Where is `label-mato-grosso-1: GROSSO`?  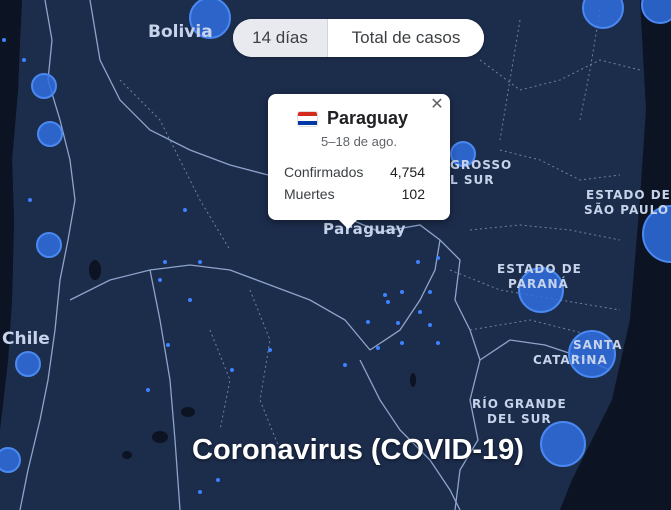 label-mato-grosso-1: GROSSO is located at coordinates (481, 165).